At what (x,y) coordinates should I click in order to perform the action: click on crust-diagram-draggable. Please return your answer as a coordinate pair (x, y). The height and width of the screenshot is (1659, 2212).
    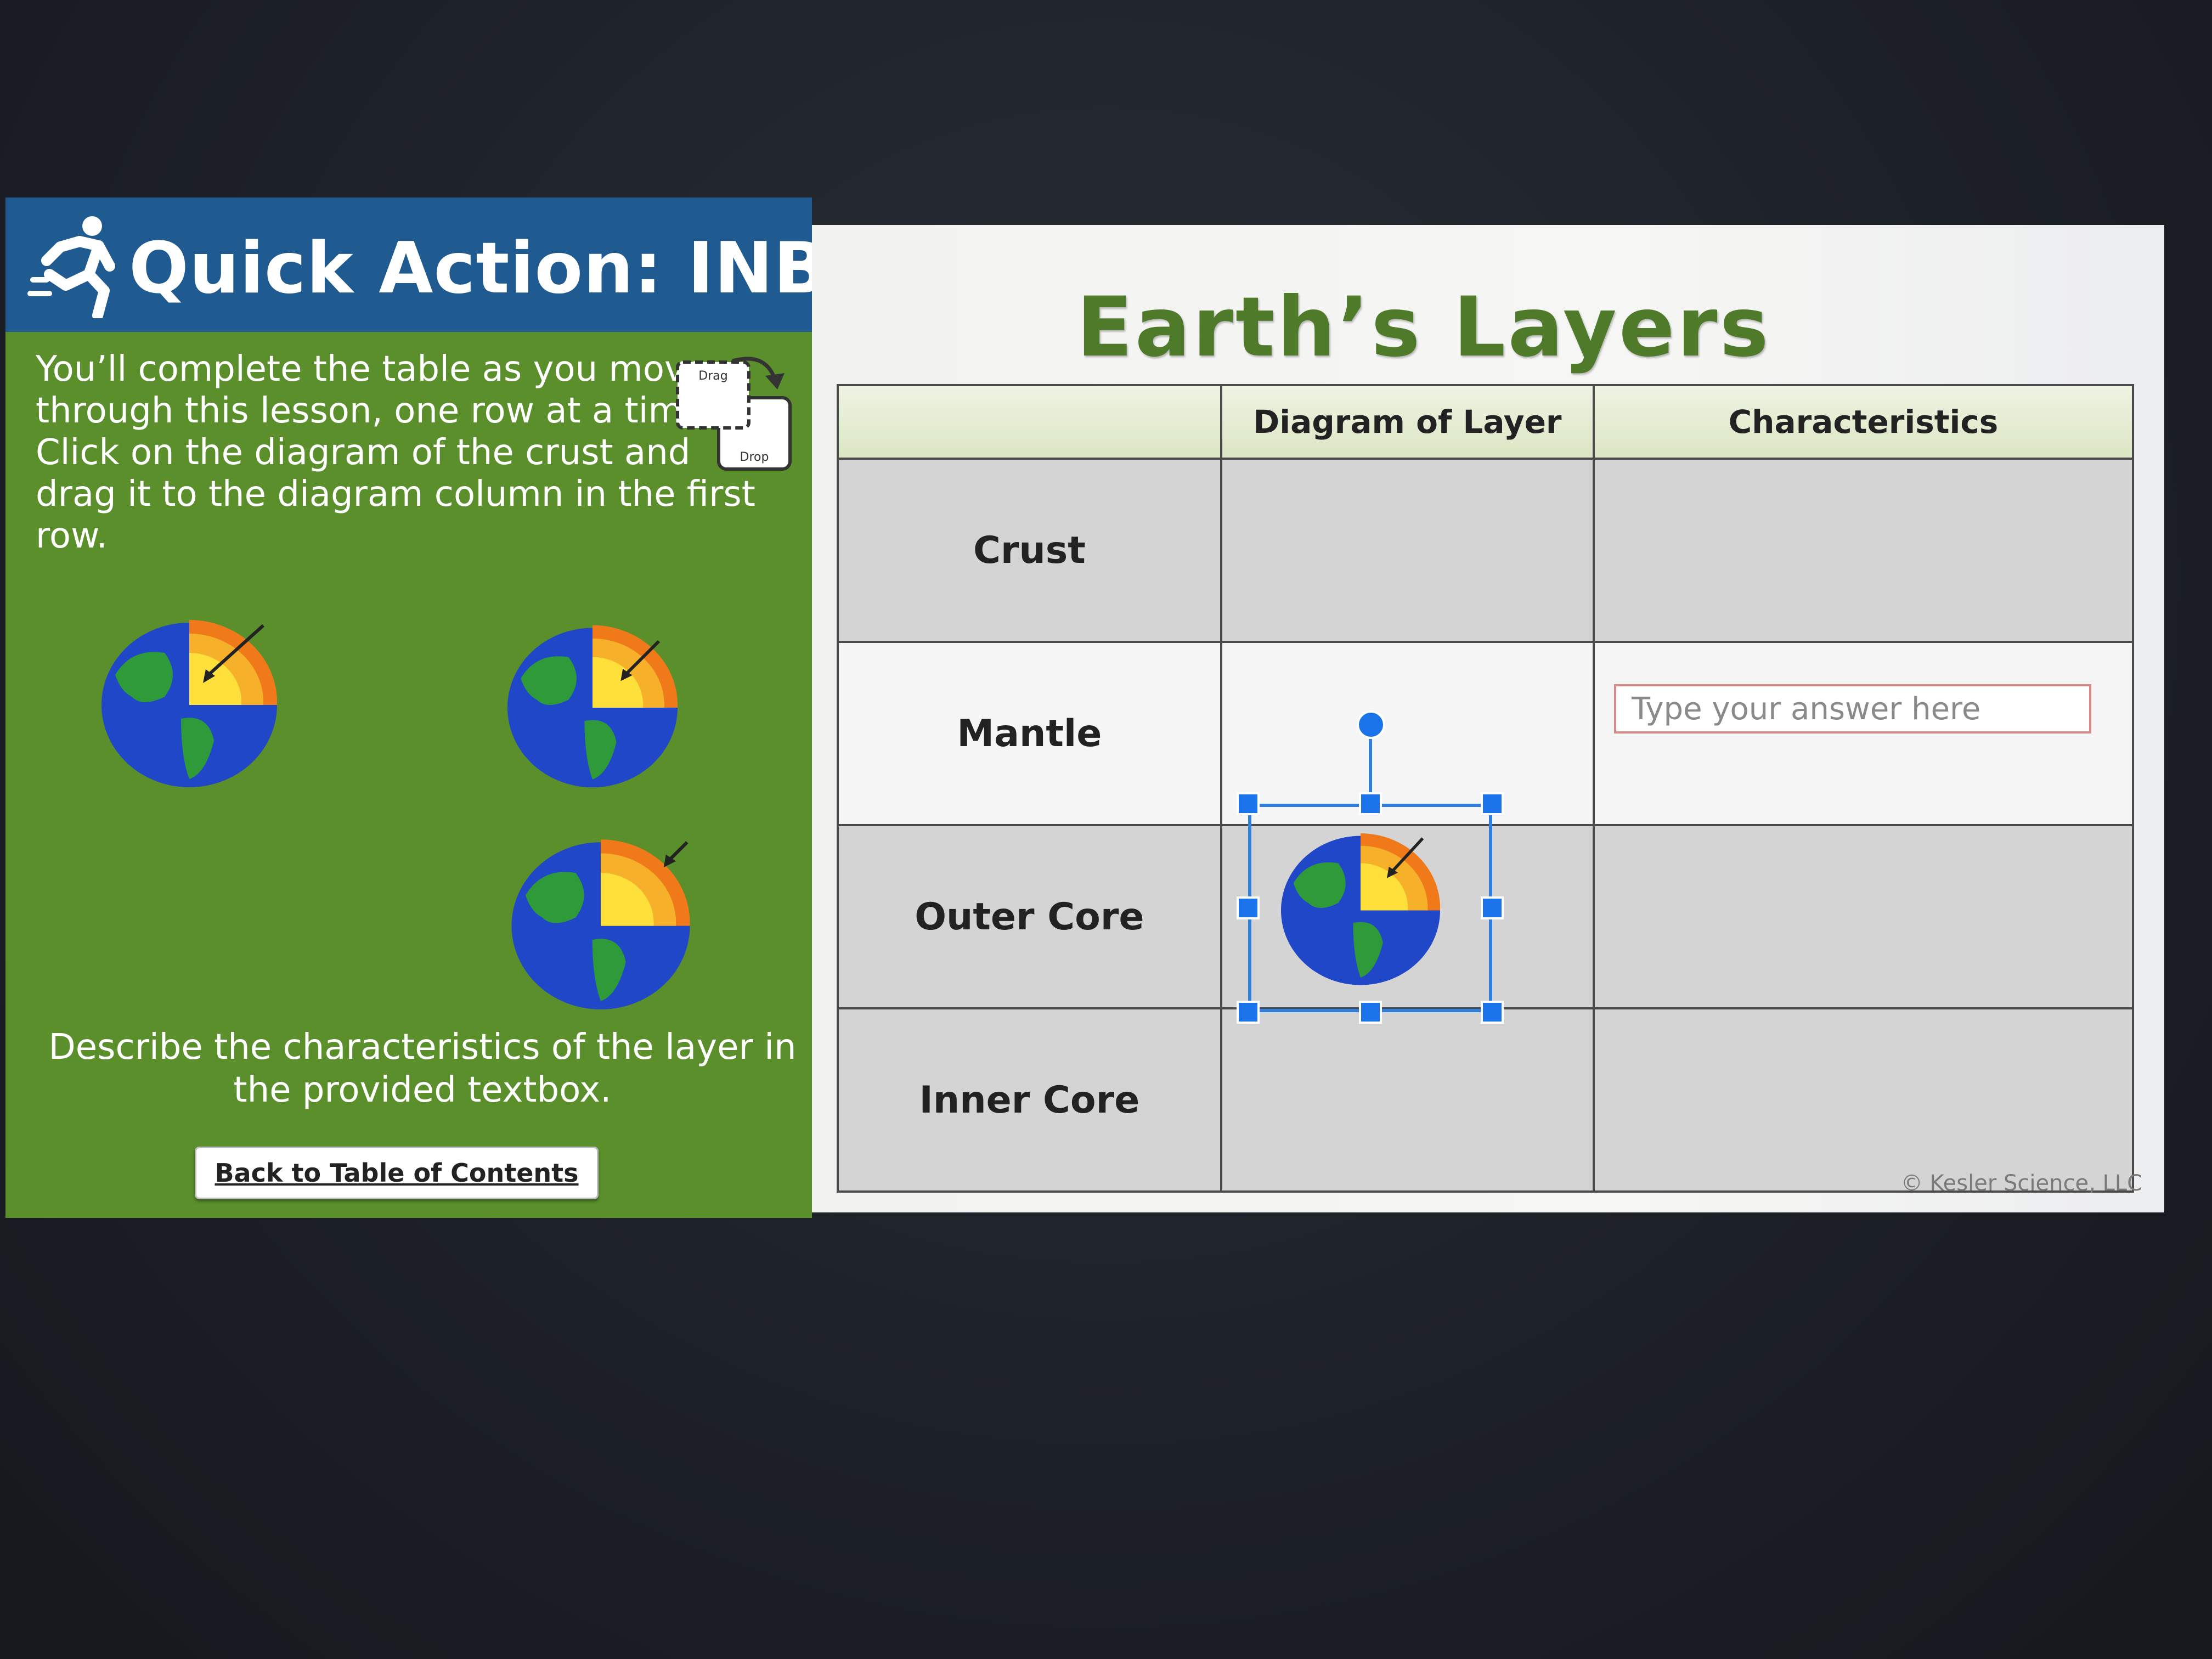
    Looking at the image, I should click on (189, 702).